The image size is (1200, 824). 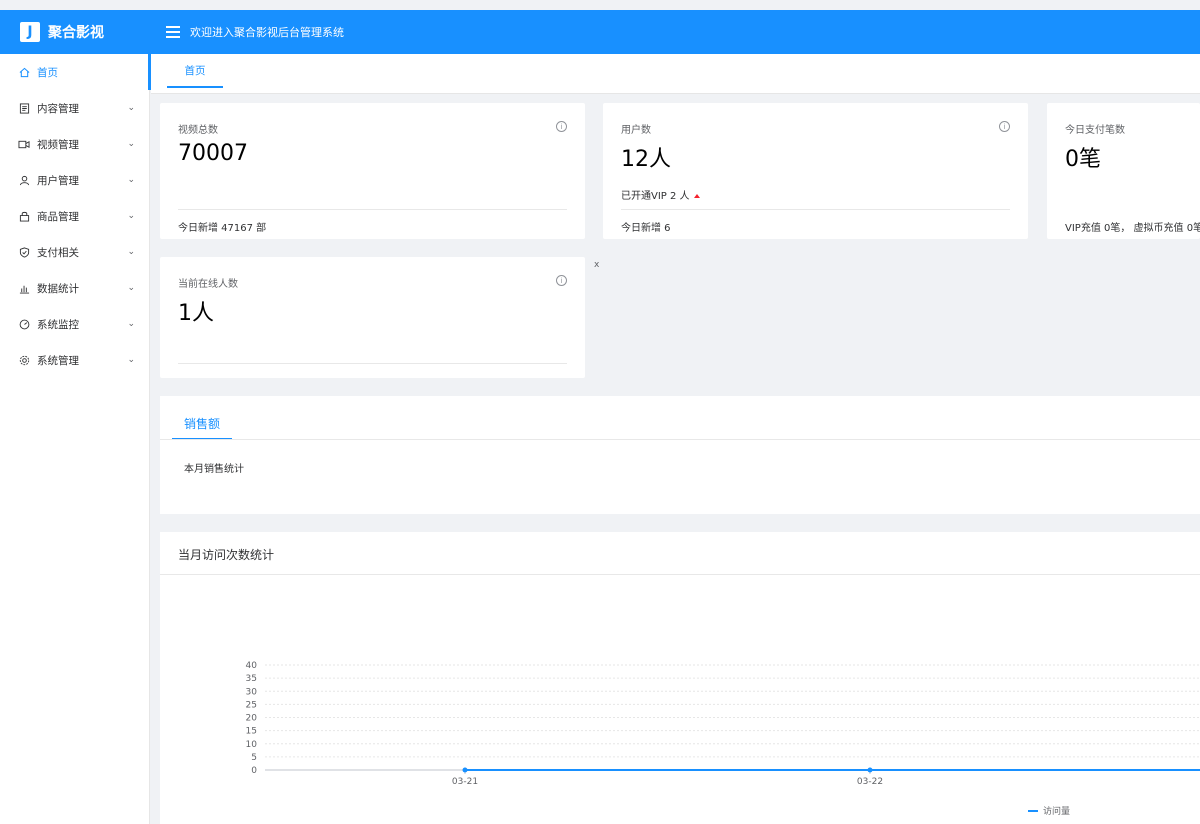 What do you see at coordinates (646, 228) in the screenshot?
I see `card-footer: 今日新增 6` at bounding box center [646, 228].